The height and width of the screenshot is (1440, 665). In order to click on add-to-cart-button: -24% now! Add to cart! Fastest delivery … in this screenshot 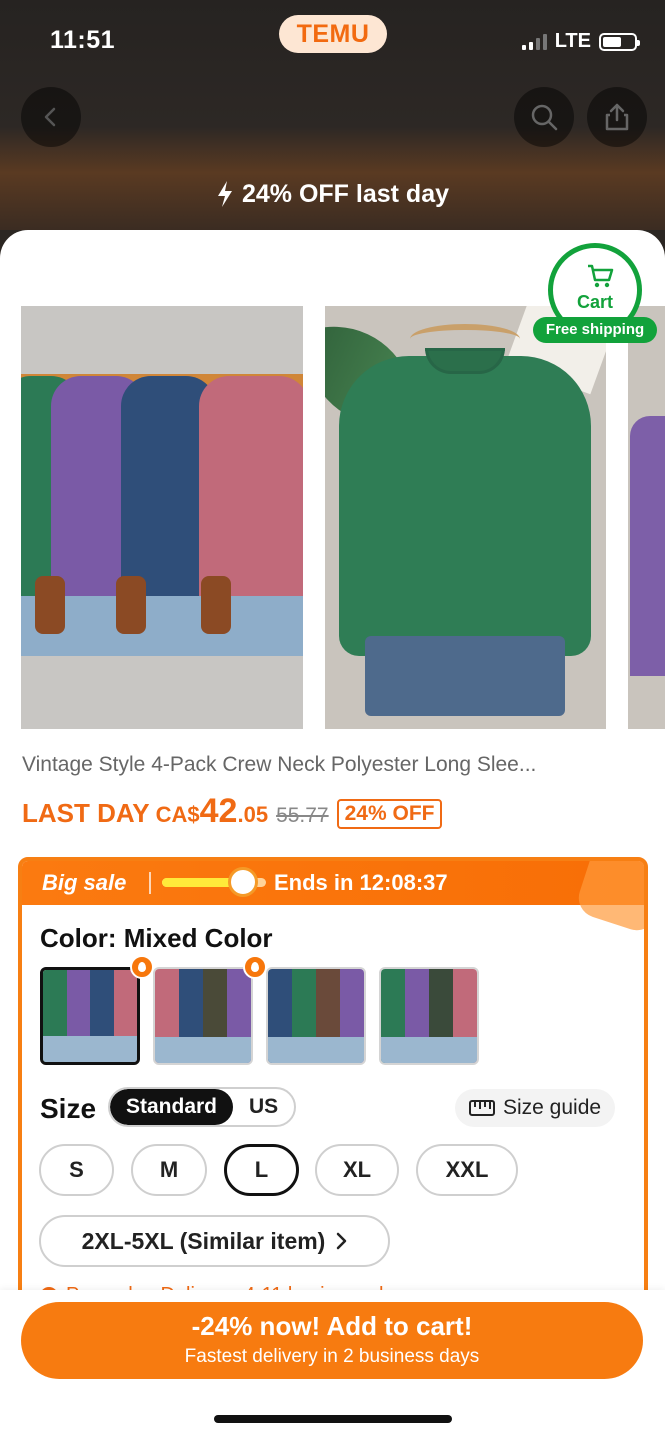, I will do `click(332, 1340)`.